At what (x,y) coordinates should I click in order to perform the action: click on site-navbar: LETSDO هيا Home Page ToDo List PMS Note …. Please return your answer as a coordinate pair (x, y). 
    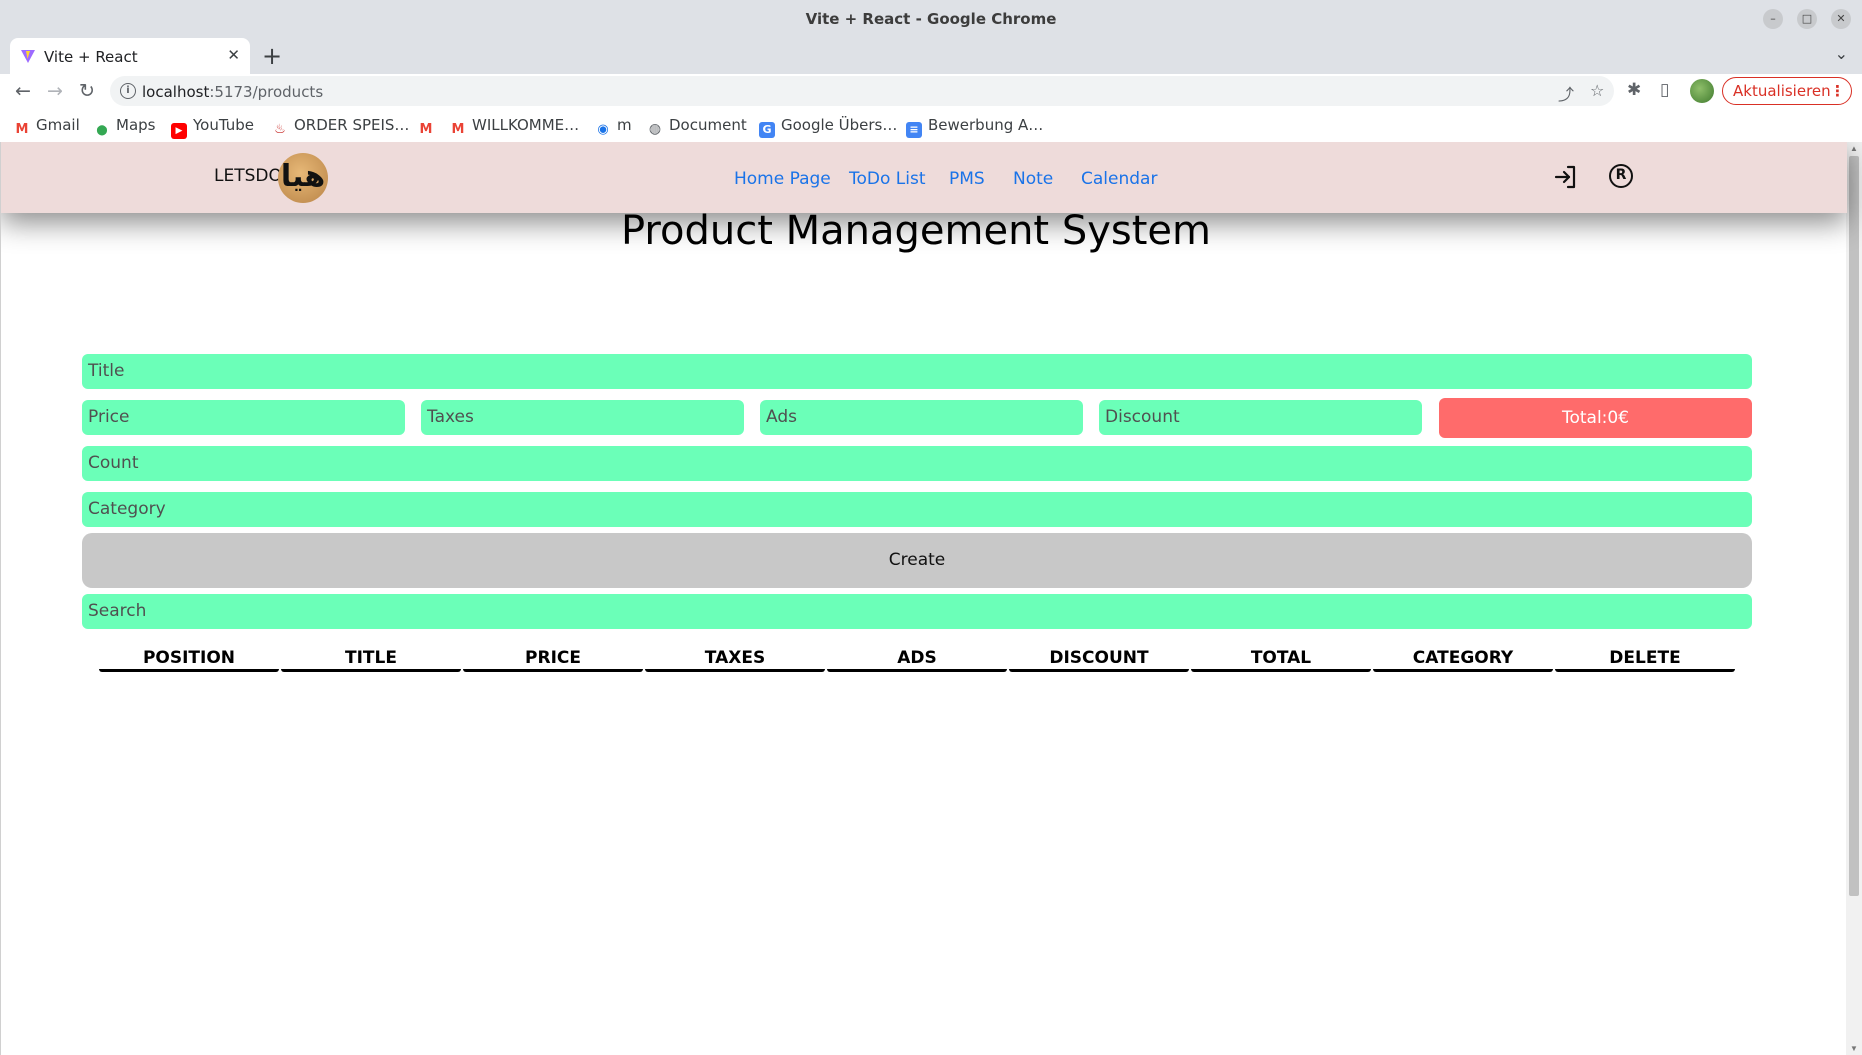
    Looking at the image, I should click on (924, 177).